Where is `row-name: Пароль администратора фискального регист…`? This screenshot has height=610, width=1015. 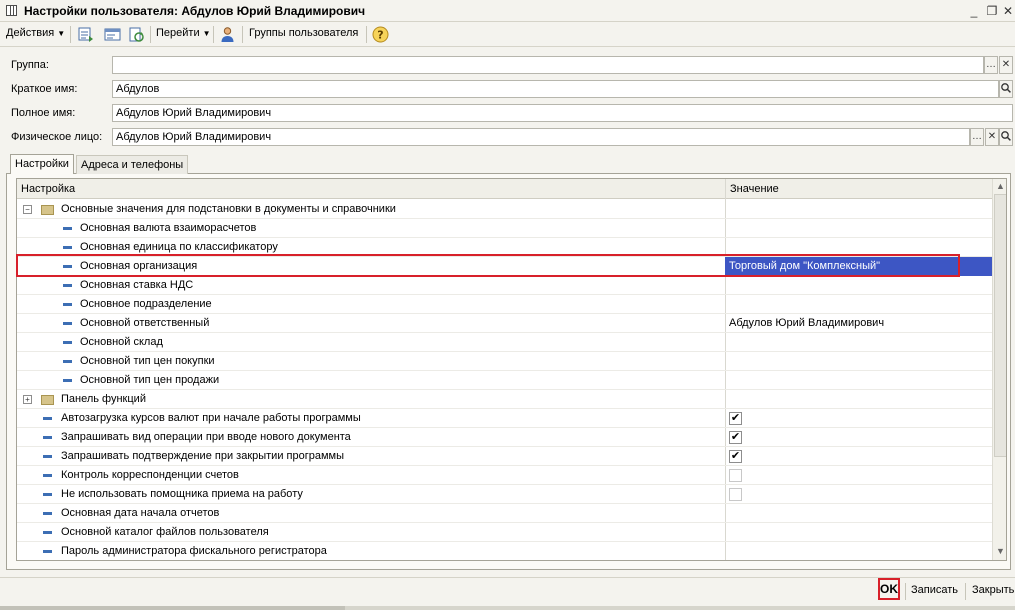
row-name: Пароль администратора фискального регист… is located at coordinates (194, 551).